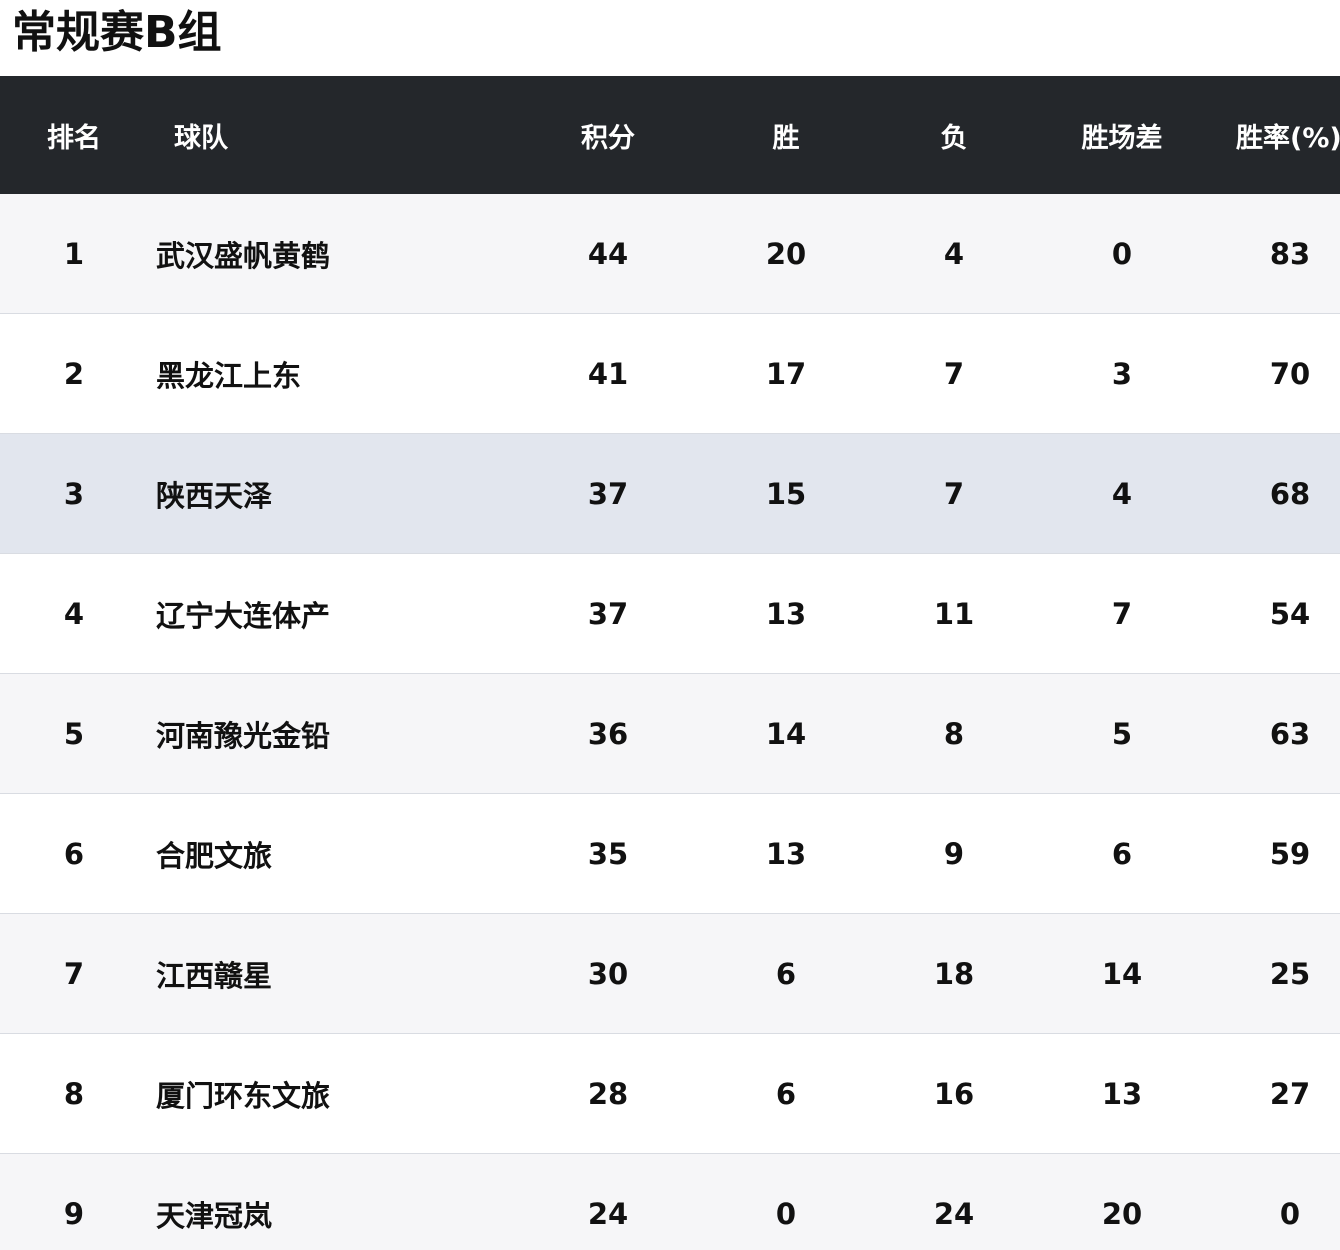 Image resolution: width=1340 pixels, height=1250 pixels. I want to click on win-rate-cell: 83, so click(1290, 253).